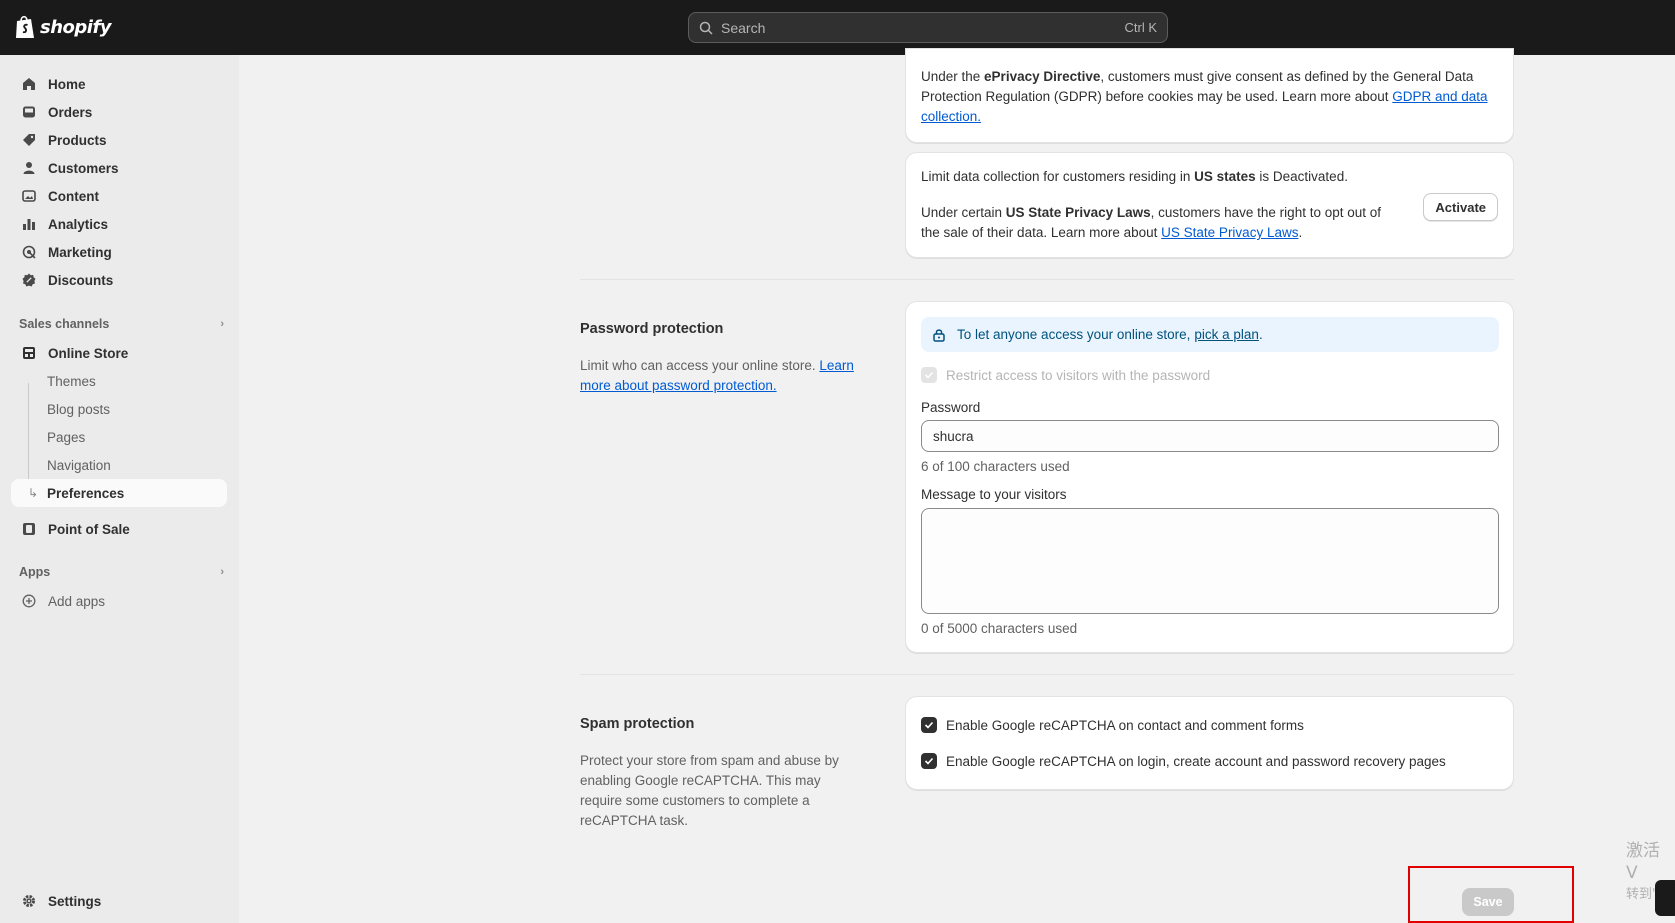 Image resolution: width=1675 pixels, height=923 pixels. Describe the element at coordinates (64, 324) in the screenshot. I see `sales-channels-label: Sales channels` at that location.